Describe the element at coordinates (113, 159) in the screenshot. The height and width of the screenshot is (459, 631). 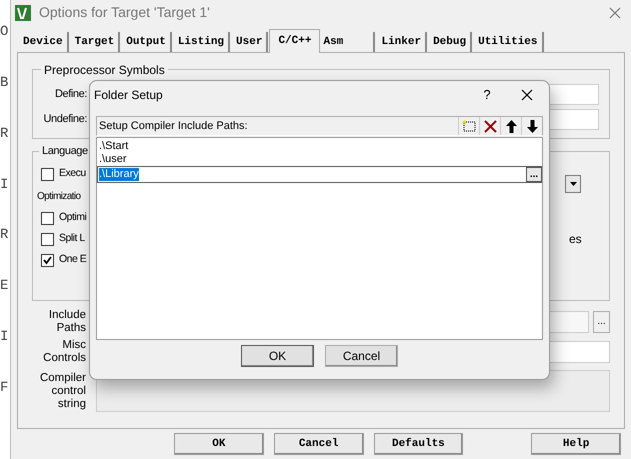
I see `path-item: .\user` at that location.